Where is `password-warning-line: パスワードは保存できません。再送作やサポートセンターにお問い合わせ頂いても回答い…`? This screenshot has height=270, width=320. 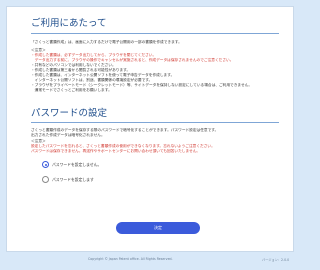
password-warning-line: パスワードは保存できません。再送作やサポートセンターにお問い合わせ頂いても回答い… is located at coordinates (116, 151).